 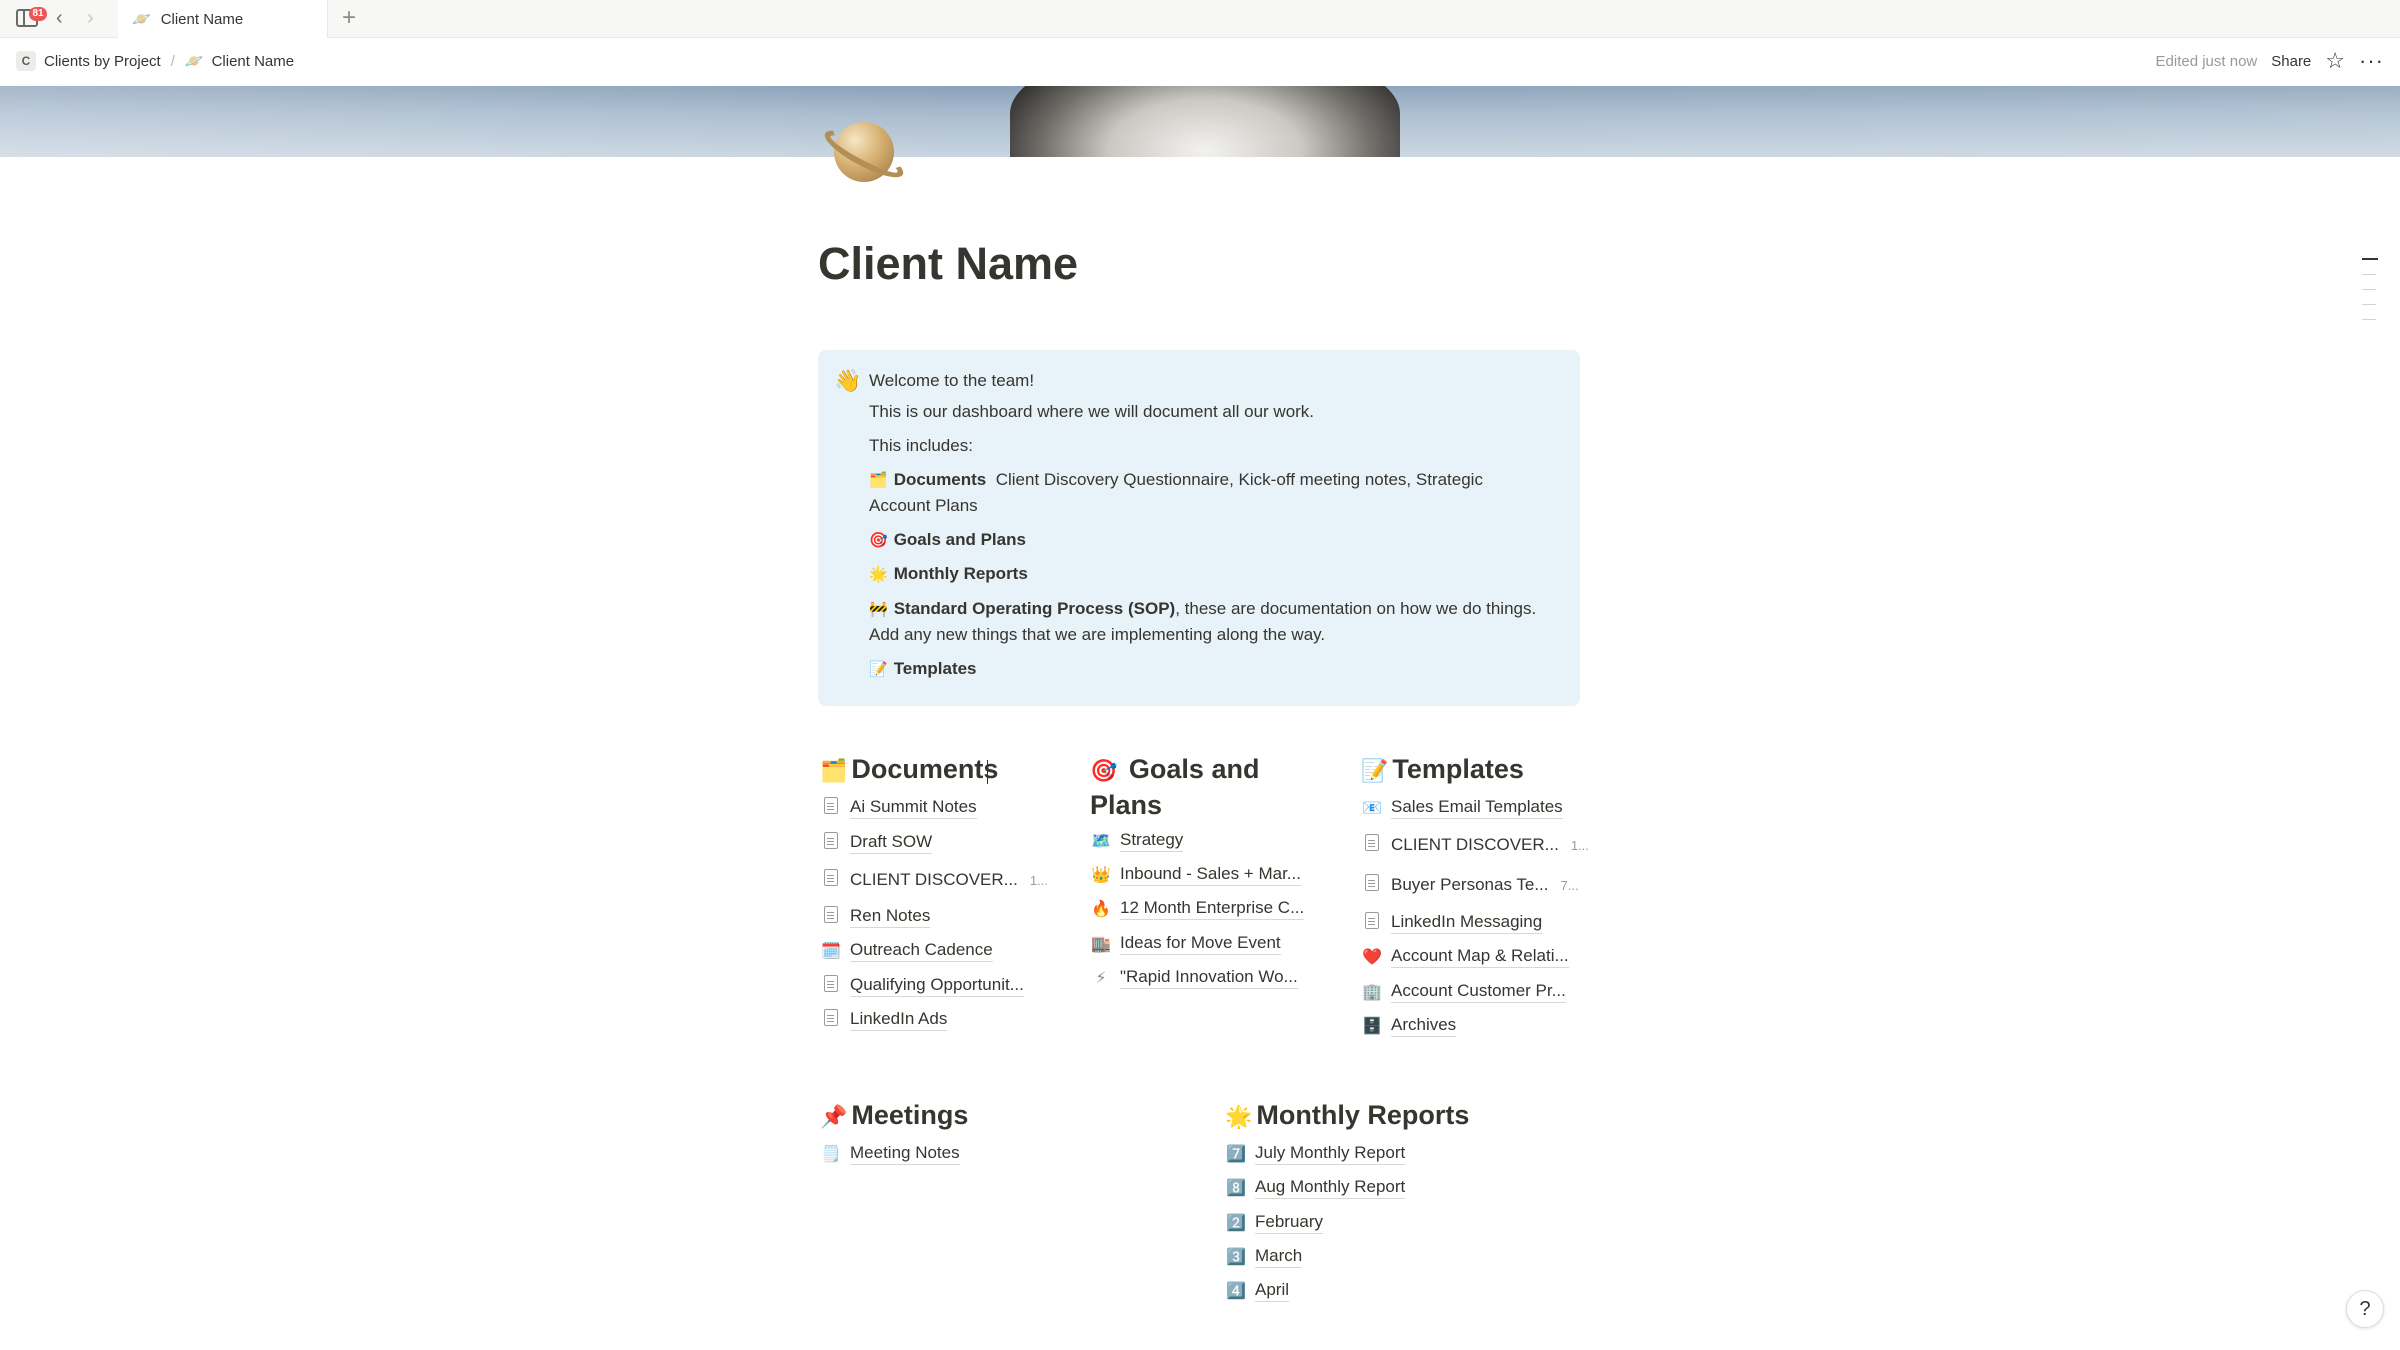 I want to click on callout-sop-bold: Standard Operating Process (SOP), so click(x=1034, y=608).